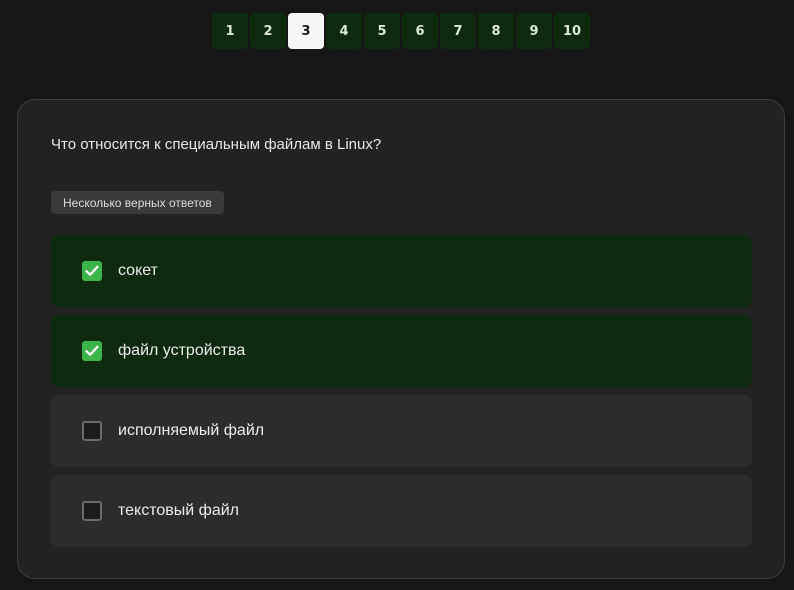 This screenshot has height=590, width=794. I want to click on option-label: текстовый файл, so click(178, 510).